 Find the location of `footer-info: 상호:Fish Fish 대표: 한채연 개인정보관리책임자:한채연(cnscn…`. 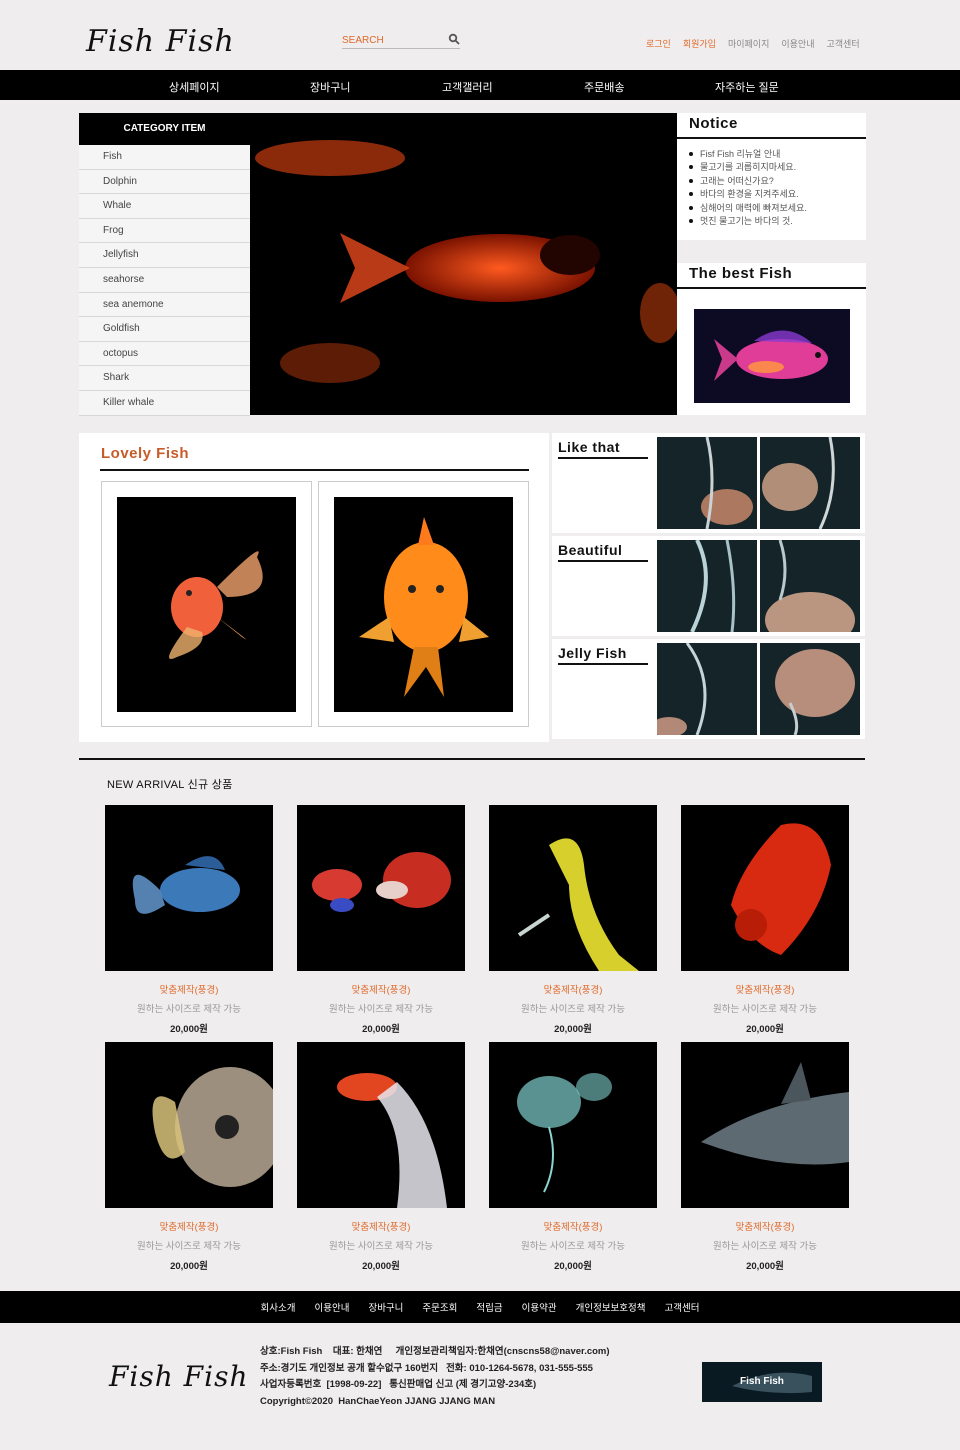

footer-info: 상호:Fish Fish 대표: 한채연 개인정보관리책임자:한채연(cnscn… is located at coordinates (435, 1377).